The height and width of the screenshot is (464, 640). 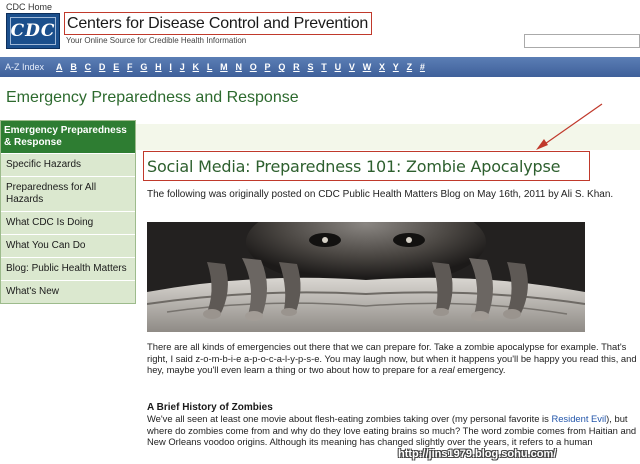 What do you see at coordinates (352, 67) in the screenshot?
I see `az-letter-v: V` at bounding box center [352, 67].